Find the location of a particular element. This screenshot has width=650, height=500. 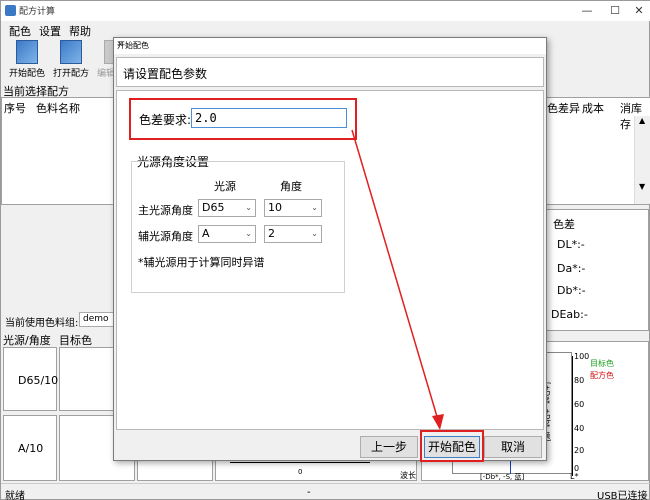

aux-light-select: A ⌄ is located at coordinates (227, 234).